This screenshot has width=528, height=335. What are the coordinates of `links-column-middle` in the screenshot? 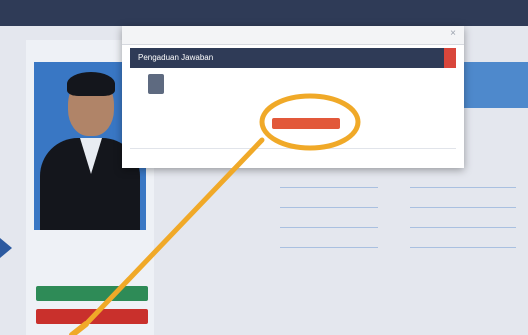 It's located at (329, 208).